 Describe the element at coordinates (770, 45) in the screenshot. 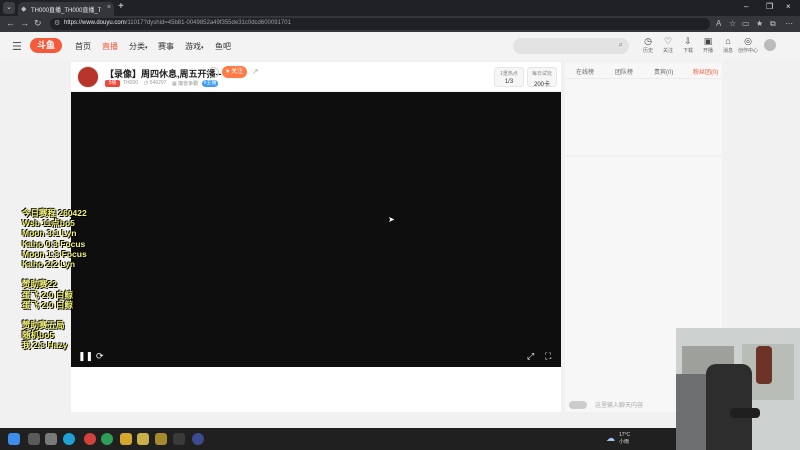

I see `user-avatar` at that location.